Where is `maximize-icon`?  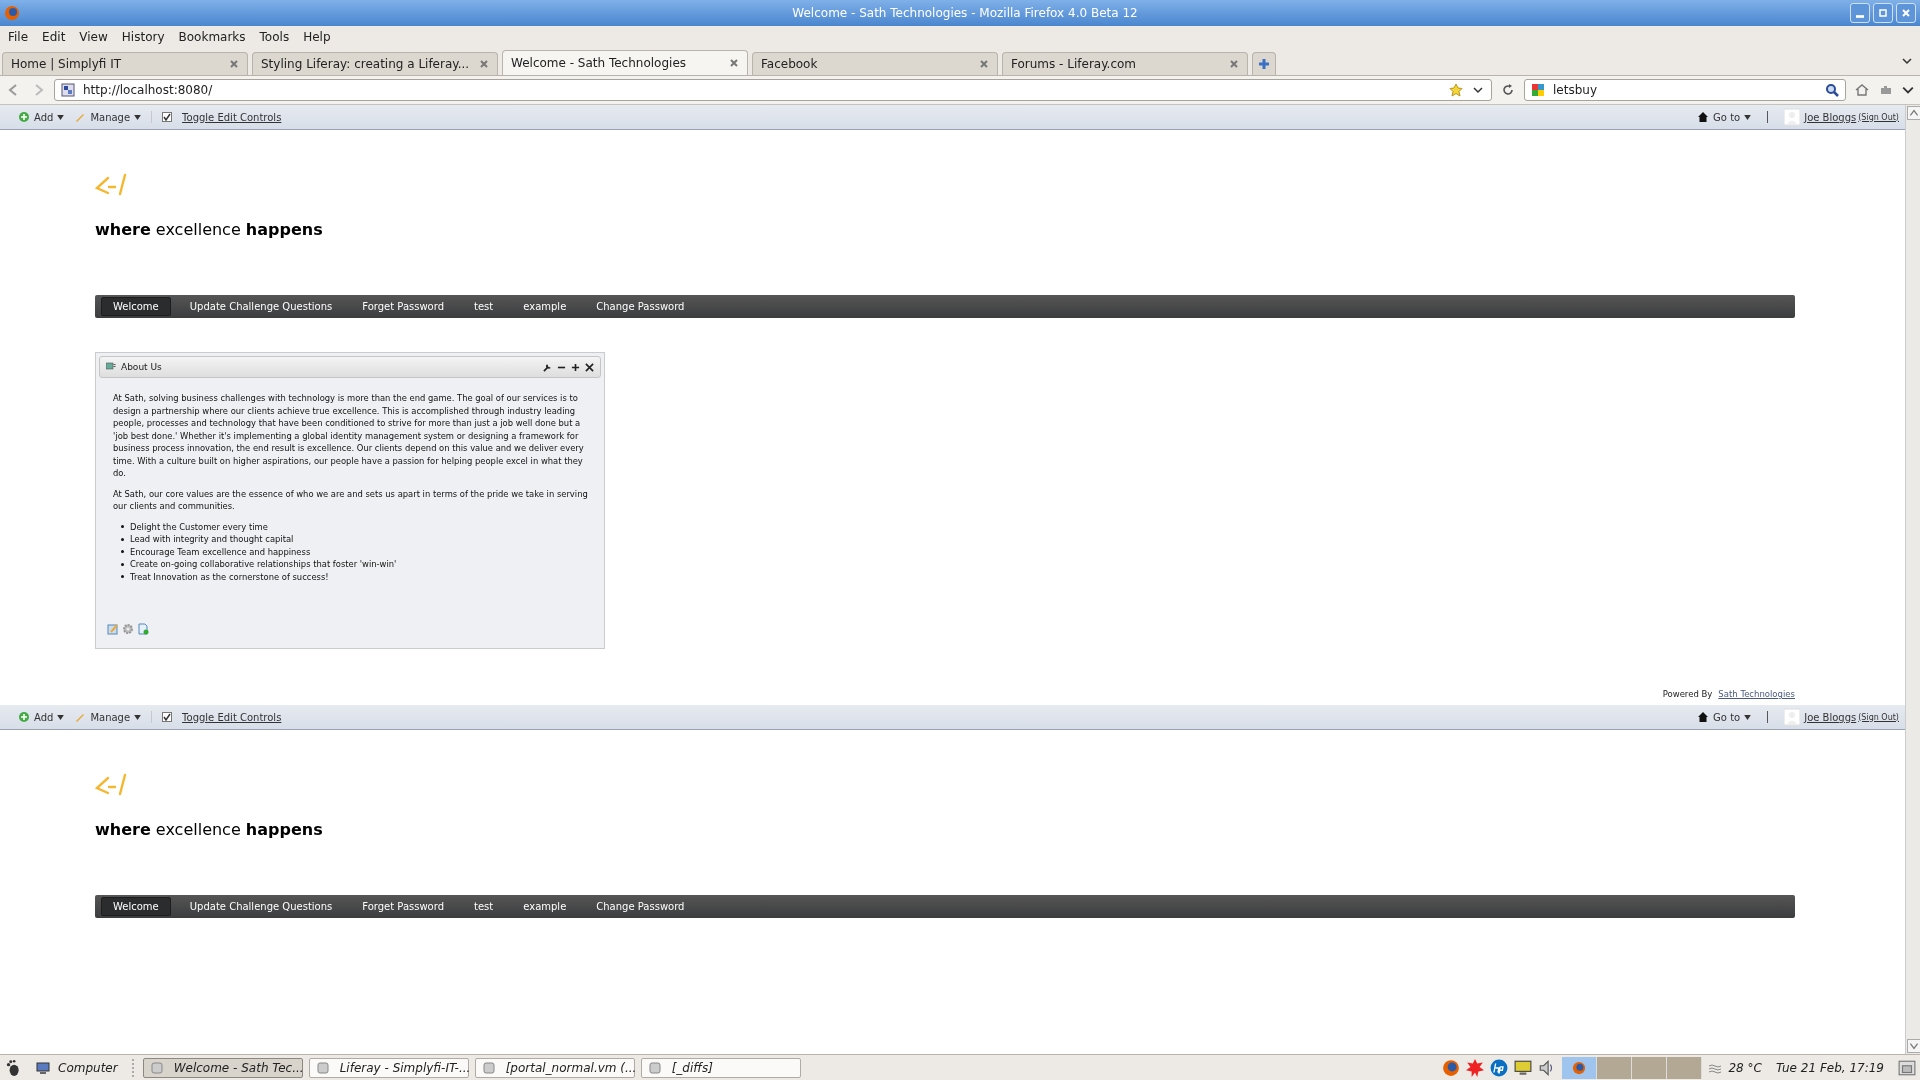 maximize-icon is located at coordinates (1883, 13).